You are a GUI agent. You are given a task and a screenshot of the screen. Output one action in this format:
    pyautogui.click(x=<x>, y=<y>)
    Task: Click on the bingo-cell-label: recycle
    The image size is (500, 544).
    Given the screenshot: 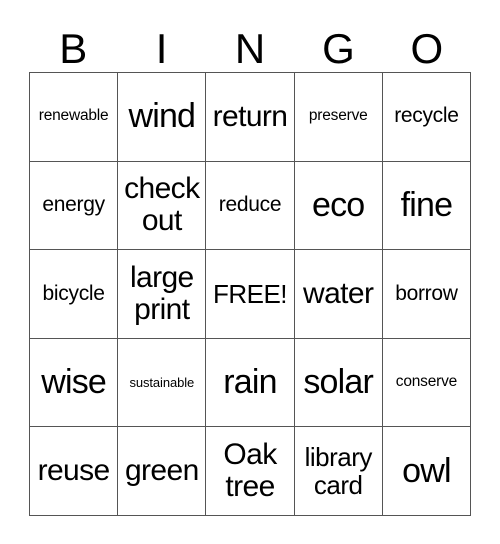 What is the action you would take?
    pyautogui.click(x=426, y=116)
    